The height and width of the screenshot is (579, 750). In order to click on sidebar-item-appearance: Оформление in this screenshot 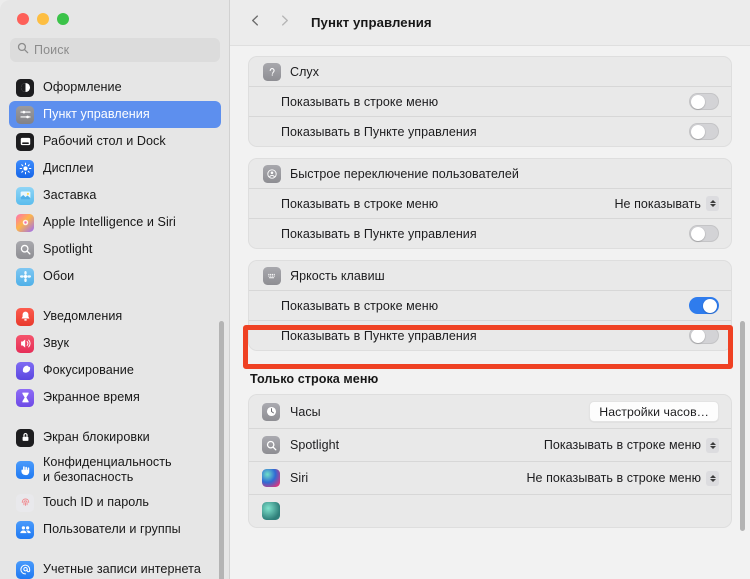, I will do `click(115, 87)`.